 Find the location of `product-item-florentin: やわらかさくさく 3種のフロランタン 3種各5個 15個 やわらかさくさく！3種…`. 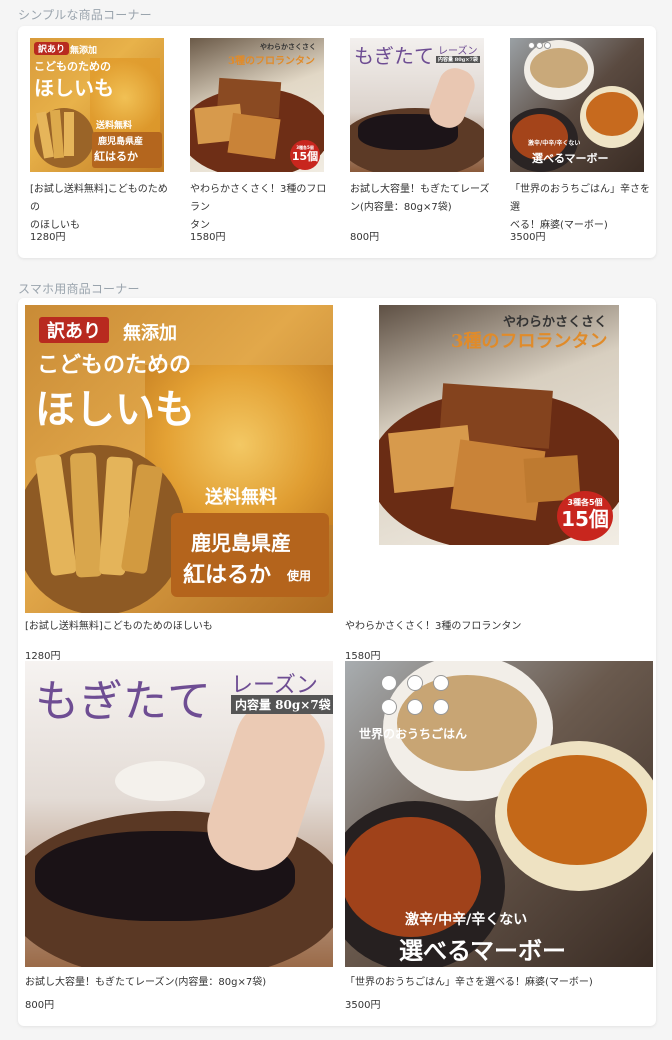

product-item-florentin: やわらかさくさく 3種のフロランタン 3種各5個 15個 やわらかさくさく！3種… is located at coordinates (260, 143).